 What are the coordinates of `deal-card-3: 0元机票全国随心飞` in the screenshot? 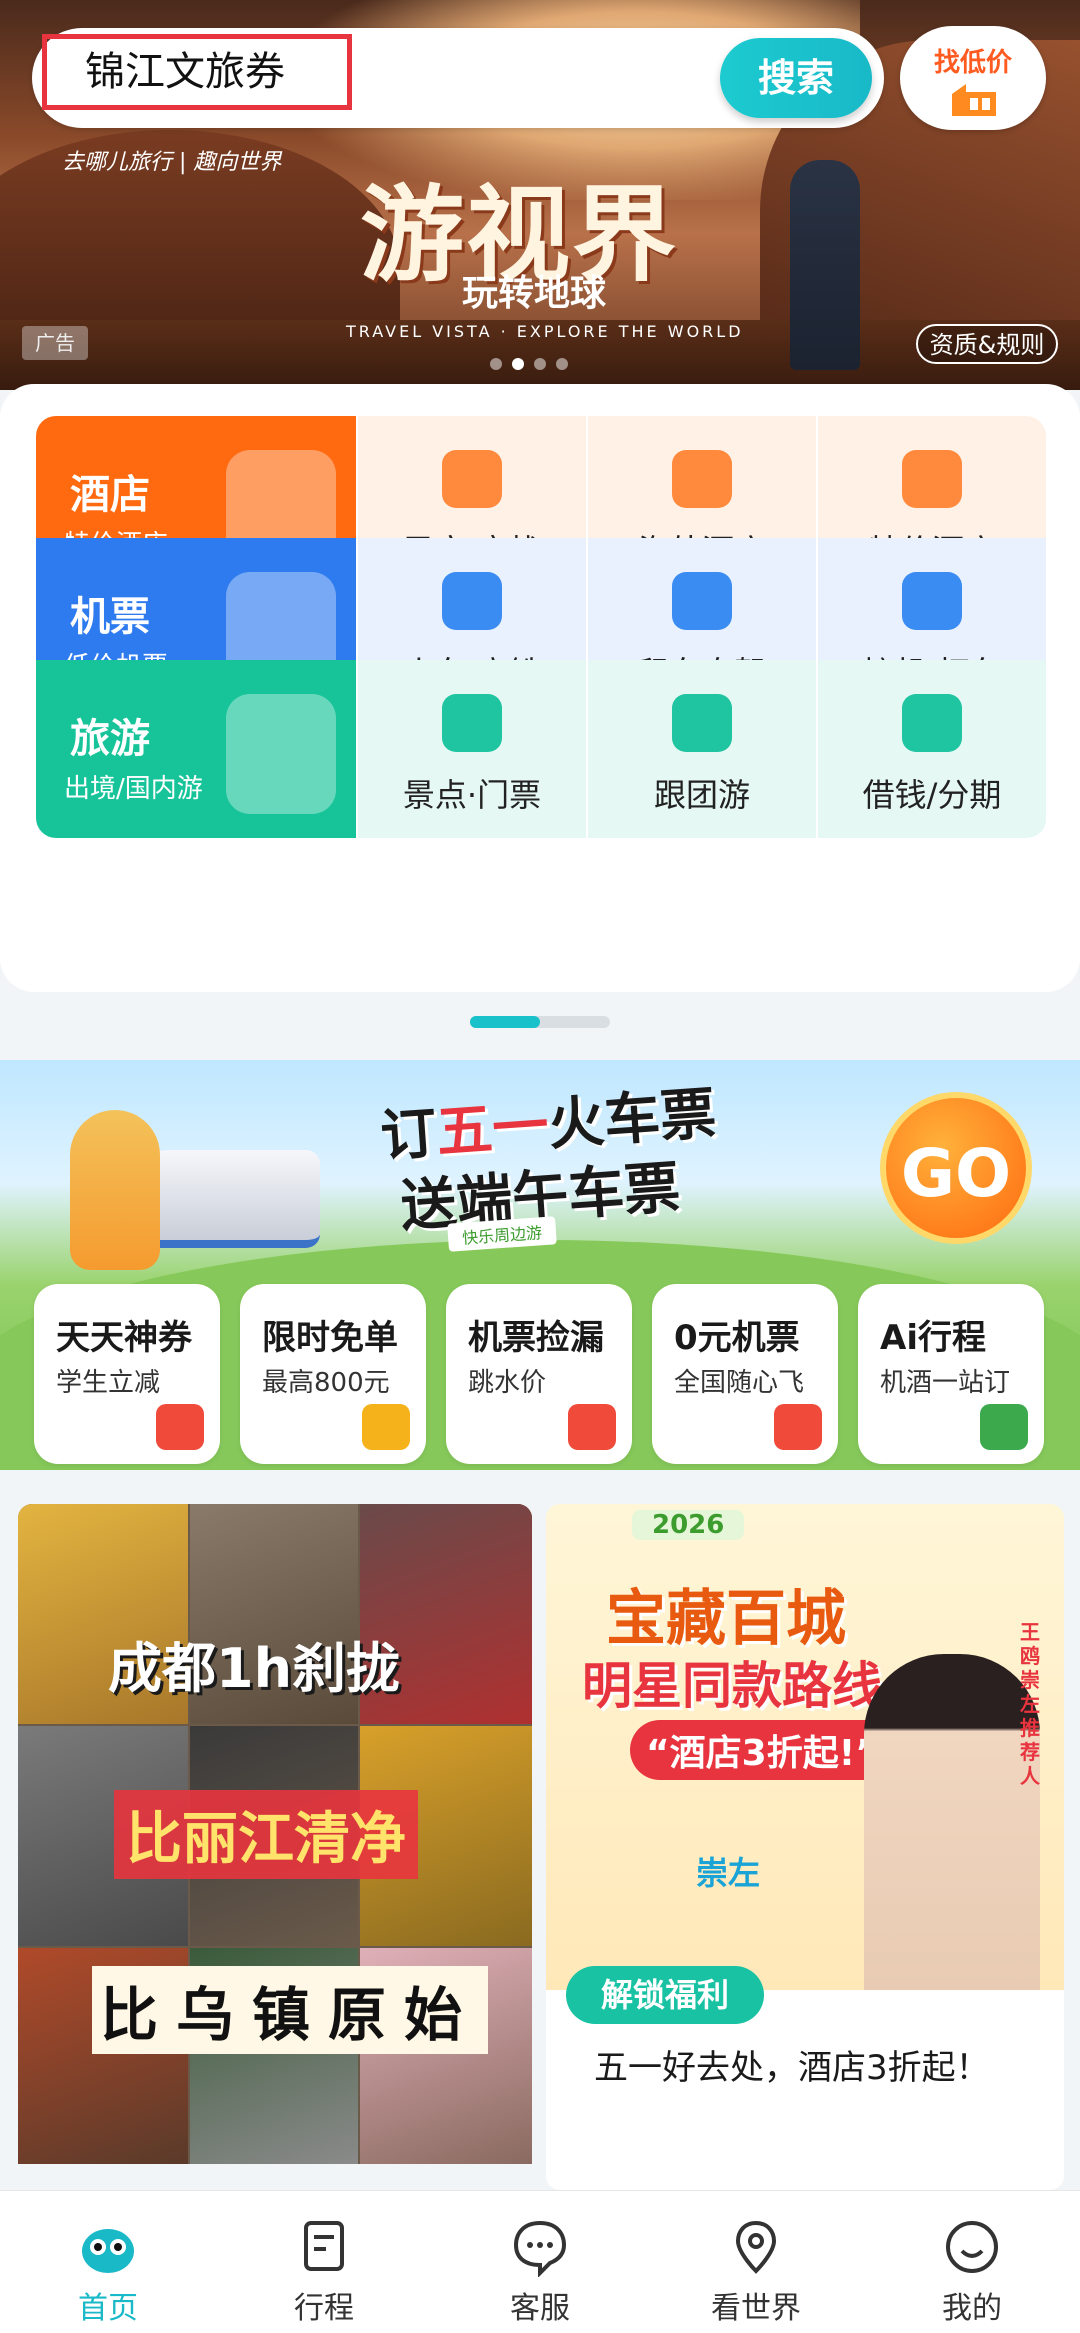 It's located at (745, 1374).